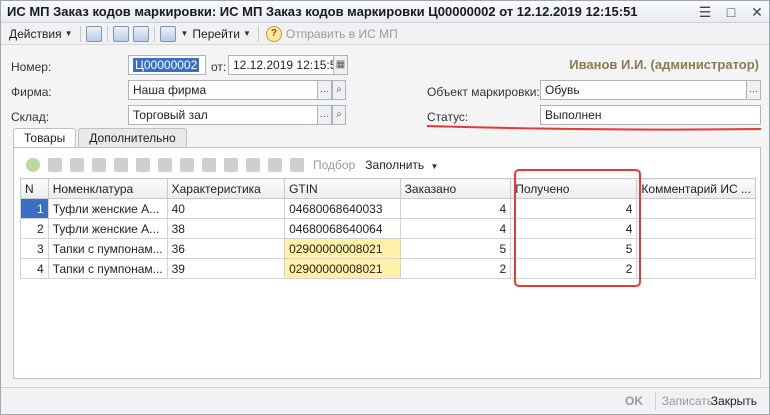  I want to click on ok-button: OK, so click(634, 401).